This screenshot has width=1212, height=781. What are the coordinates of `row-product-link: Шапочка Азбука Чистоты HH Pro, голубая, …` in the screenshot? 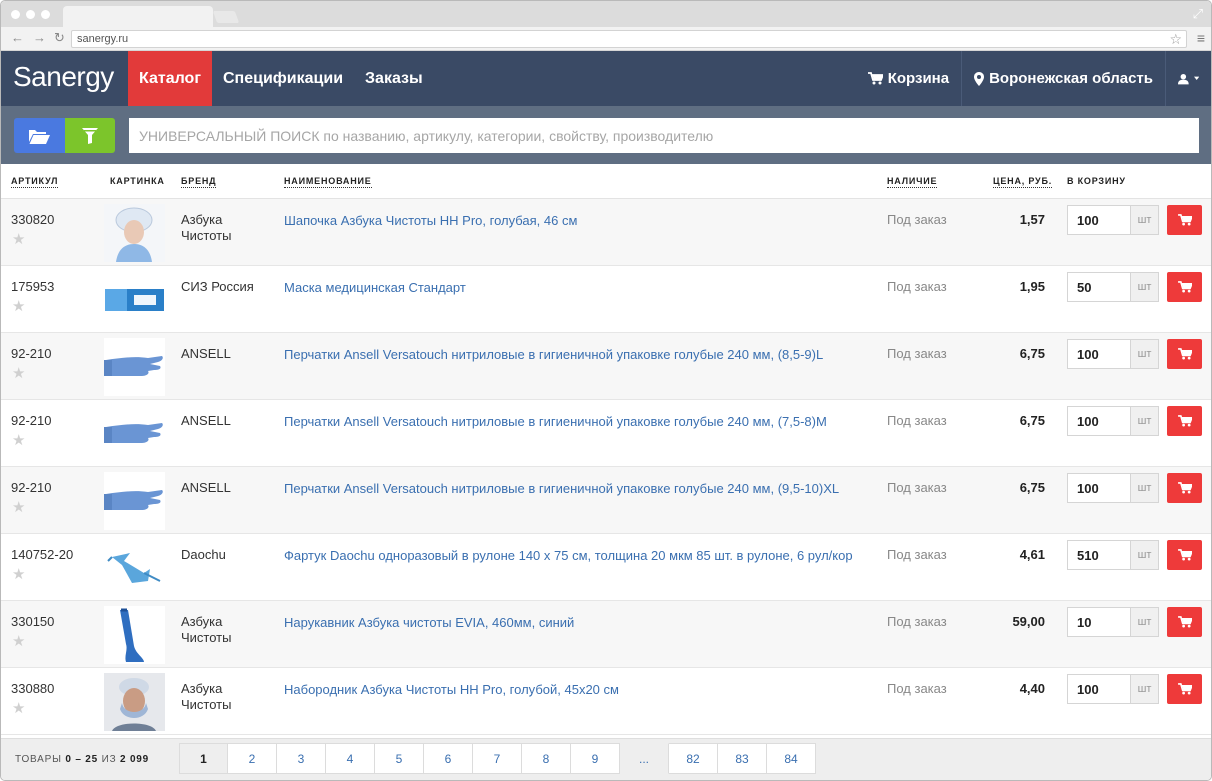 It's located at (574, 220).